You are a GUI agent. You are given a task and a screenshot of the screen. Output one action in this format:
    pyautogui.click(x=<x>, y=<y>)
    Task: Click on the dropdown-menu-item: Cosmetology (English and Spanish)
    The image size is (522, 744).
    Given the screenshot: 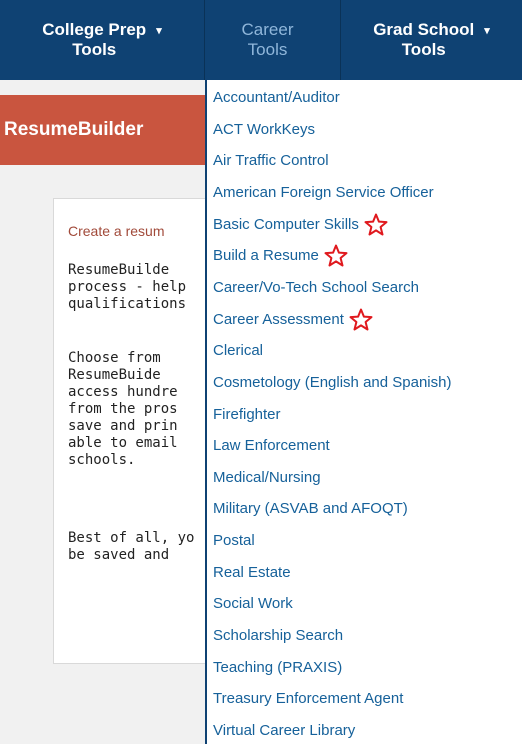 What is the action you would take?
    pyautogui.click(x=332, y=383)
    